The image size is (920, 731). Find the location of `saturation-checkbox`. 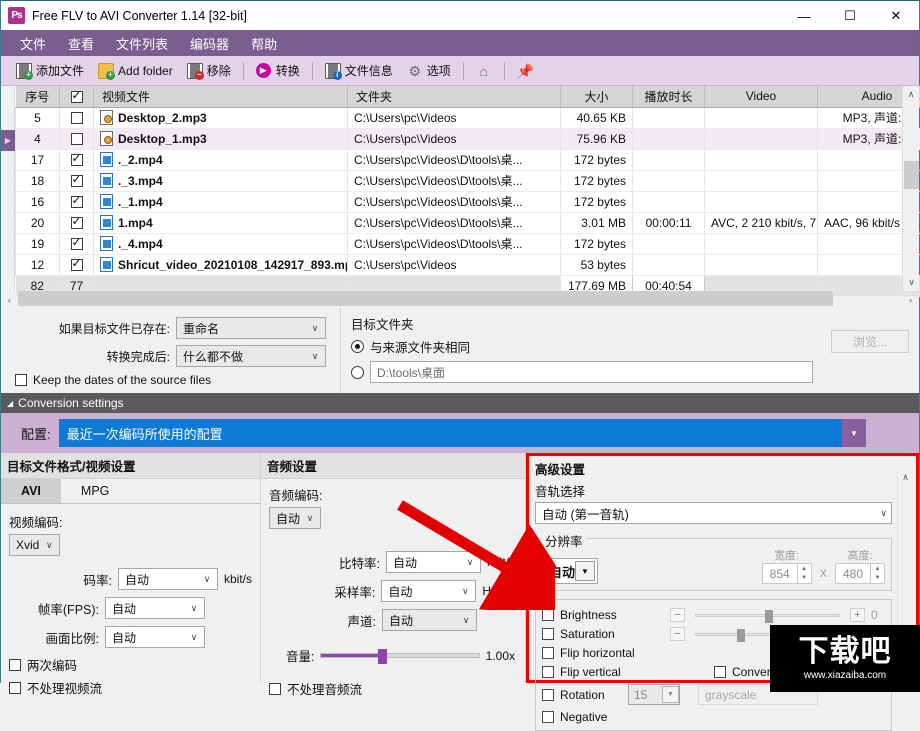

saturation-checkbox is located at coordinates (548, 634).